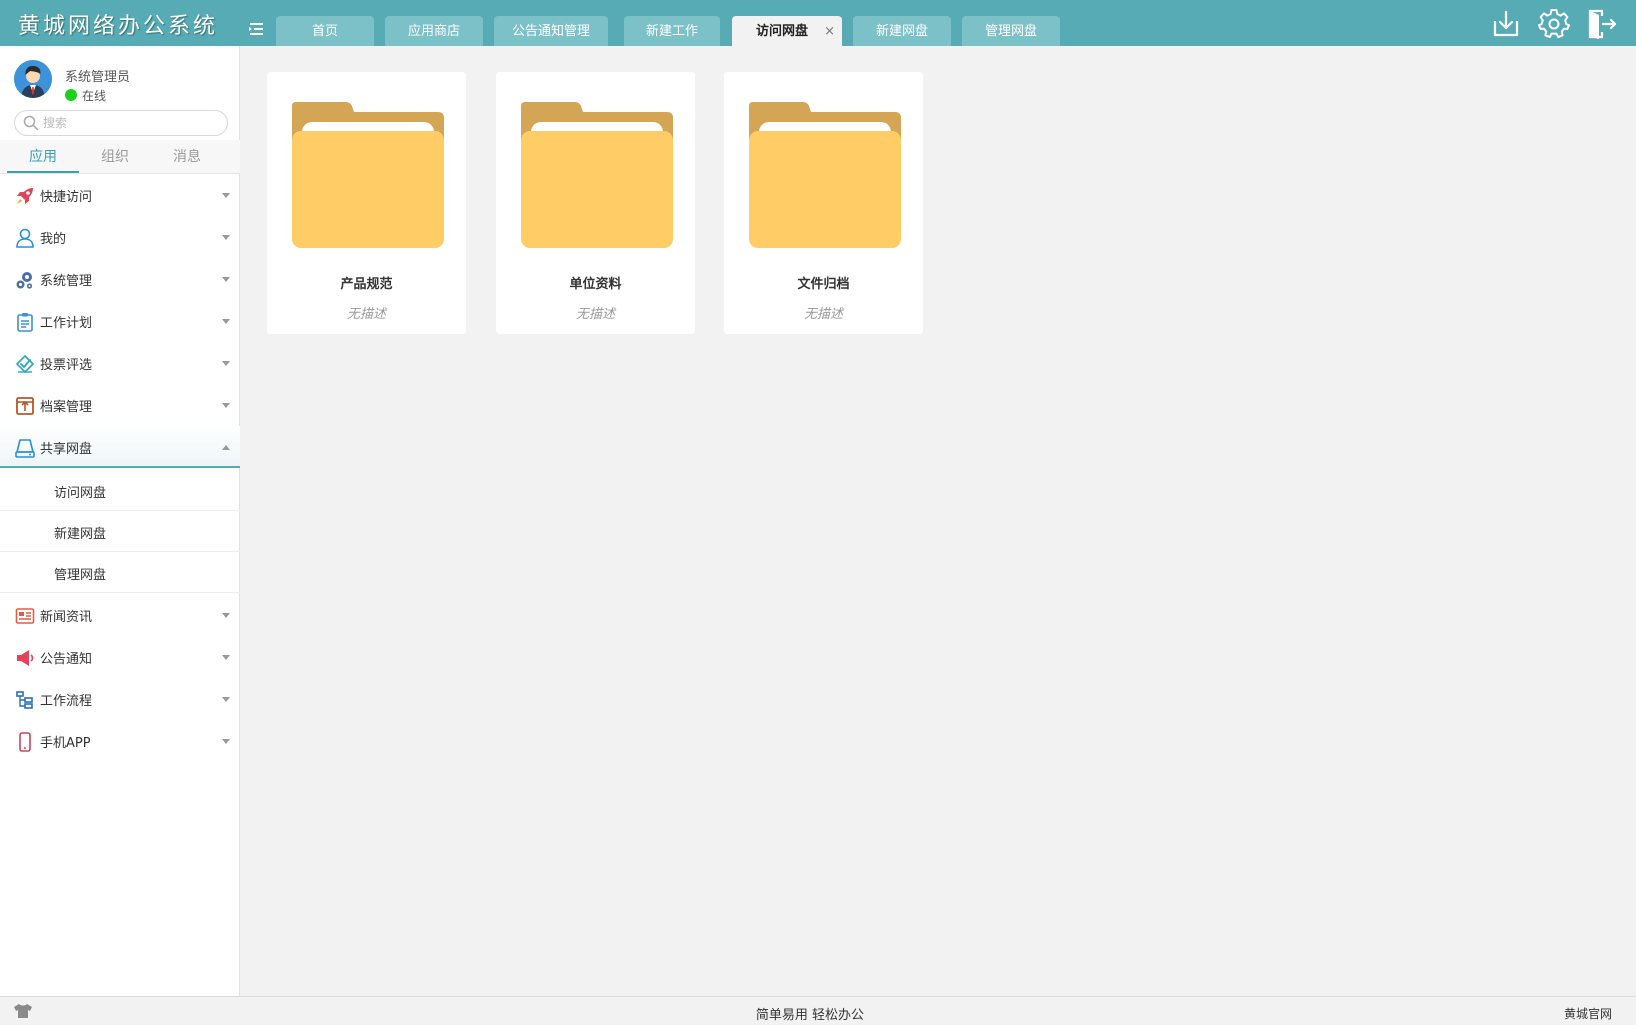  I want to click on nav-label: 共享网盘, so click(66, 449).